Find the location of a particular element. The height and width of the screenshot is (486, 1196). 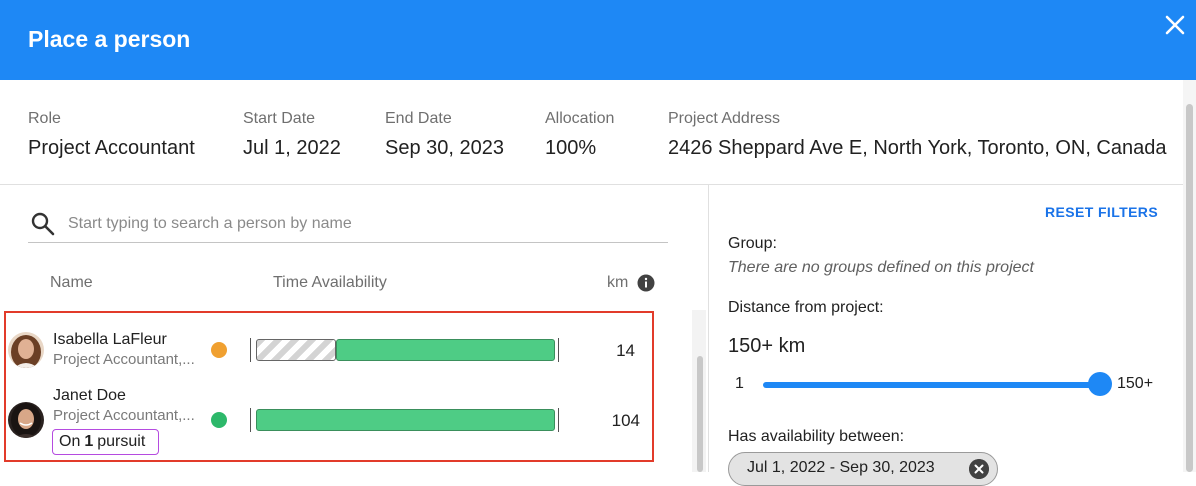

chip-remove-icon is located at coordinates (979, 469).